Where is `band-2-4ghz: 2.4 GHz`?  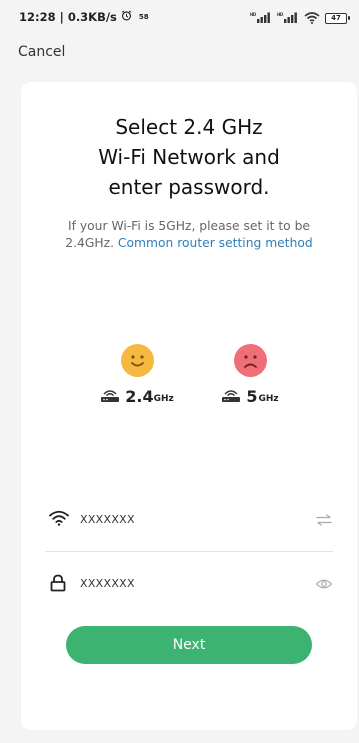 band-2-4ghz: 2.4 GHz is located at coordinates (137, 375).